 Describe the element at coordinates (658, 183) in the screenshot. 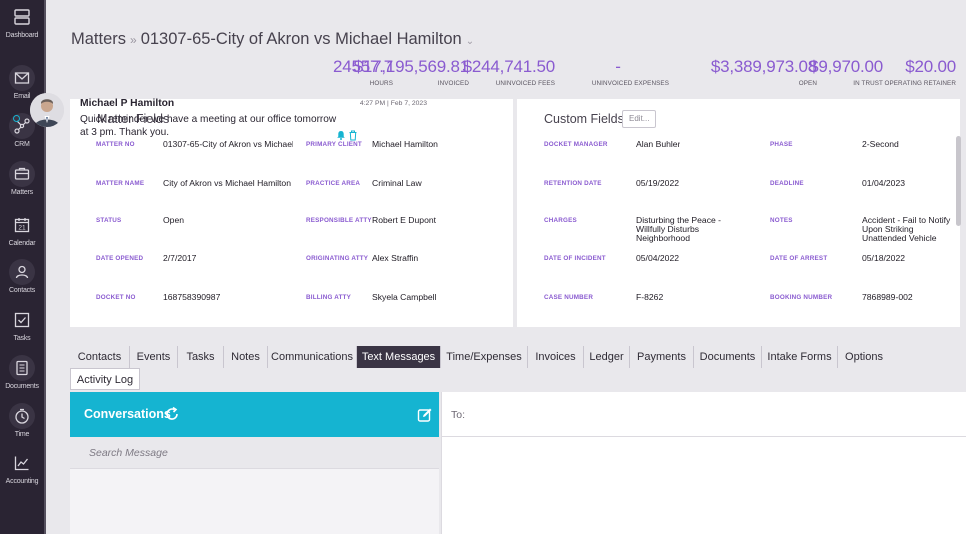

I see `field-value: 05/19/2022` at that location.